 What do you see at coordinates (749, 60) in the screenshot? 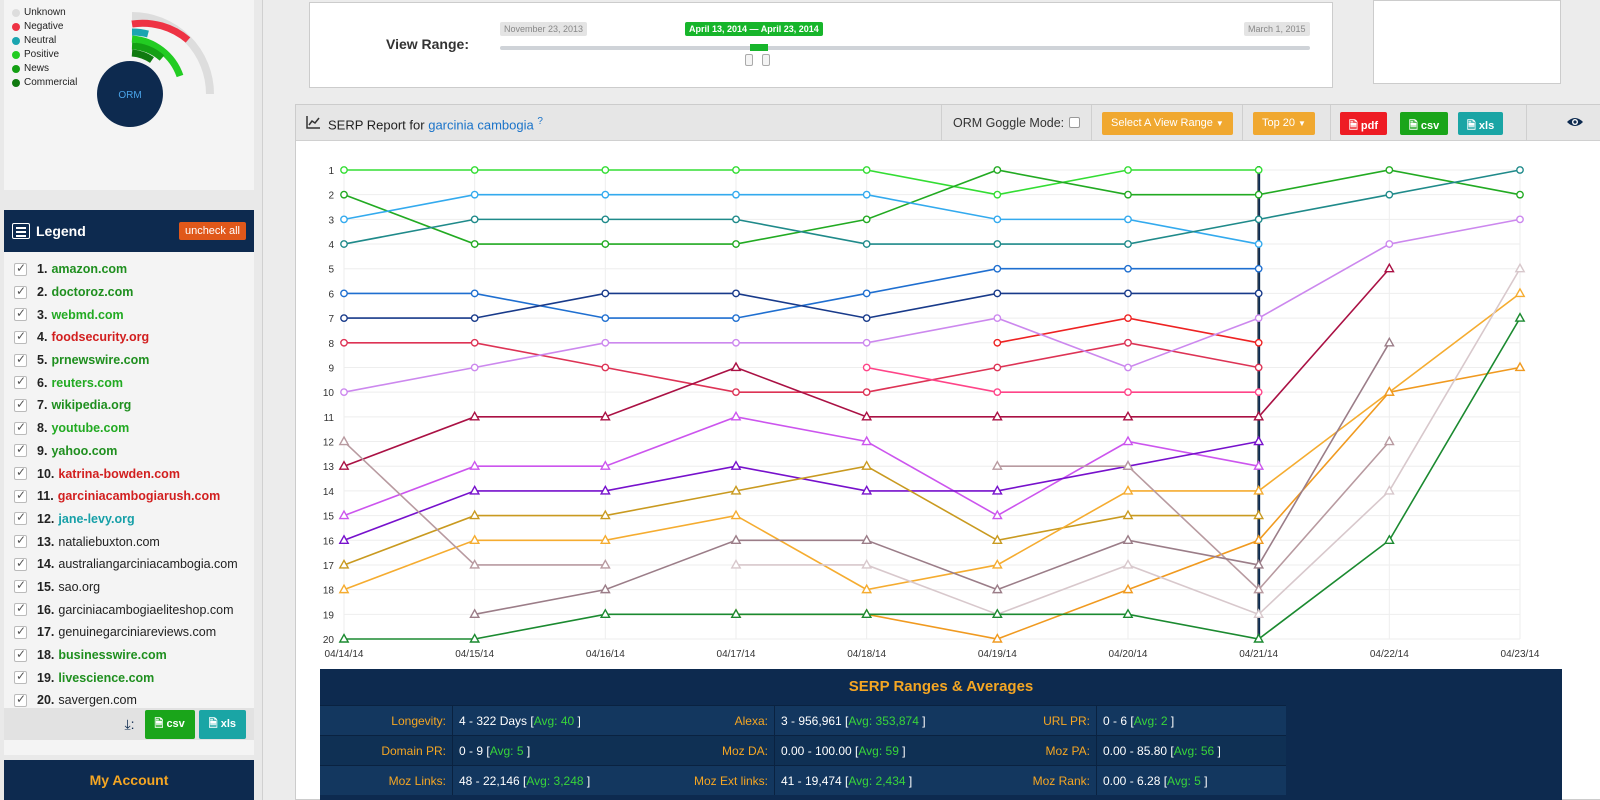
I see `view-range-handle-start` at bounding box center [749, 60].